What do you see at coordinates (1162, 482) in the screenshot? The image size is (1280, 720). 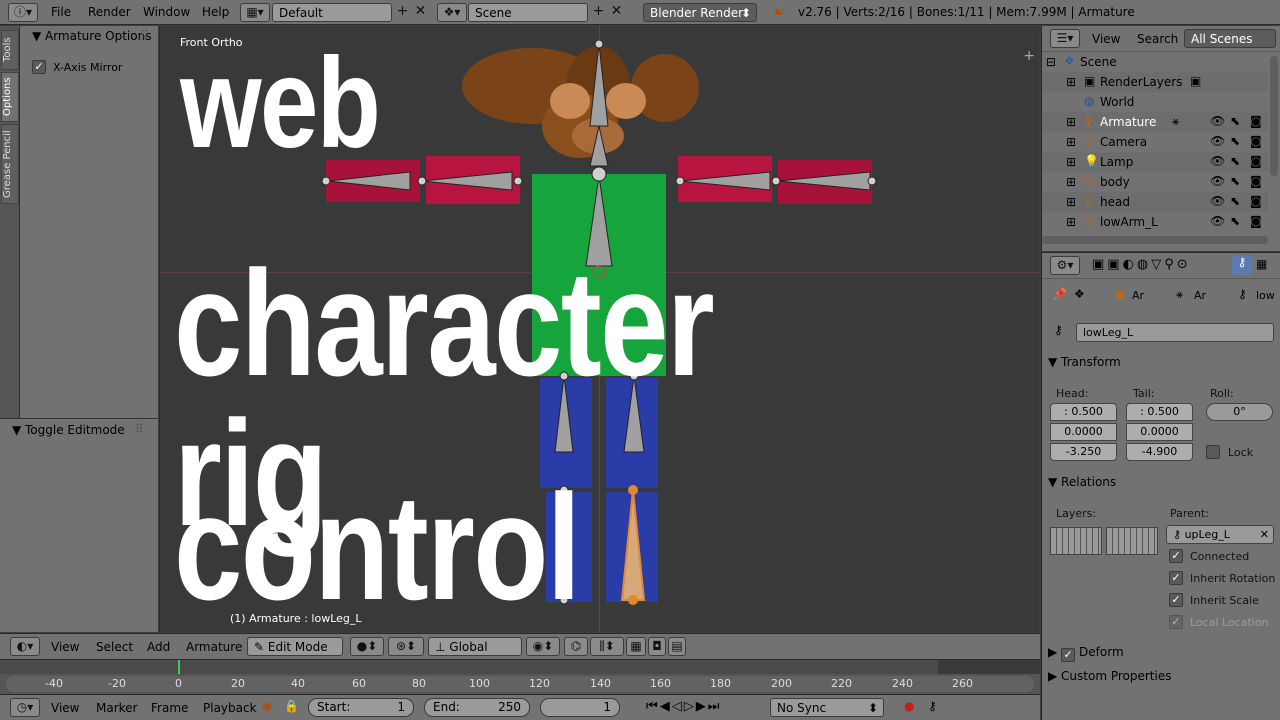 I see `relations-section-header: ▼ Relations` at bounding box center [1162, 482].